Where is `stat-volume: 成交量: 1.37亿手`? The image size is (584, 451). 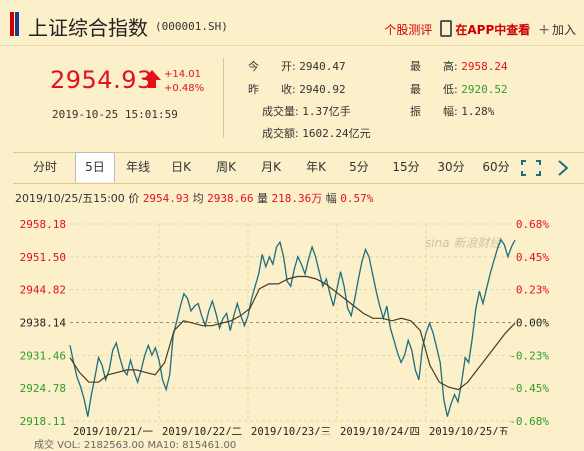 stat-volume: 成交量: 1.37亿手 is located at coordinates (306, 111).